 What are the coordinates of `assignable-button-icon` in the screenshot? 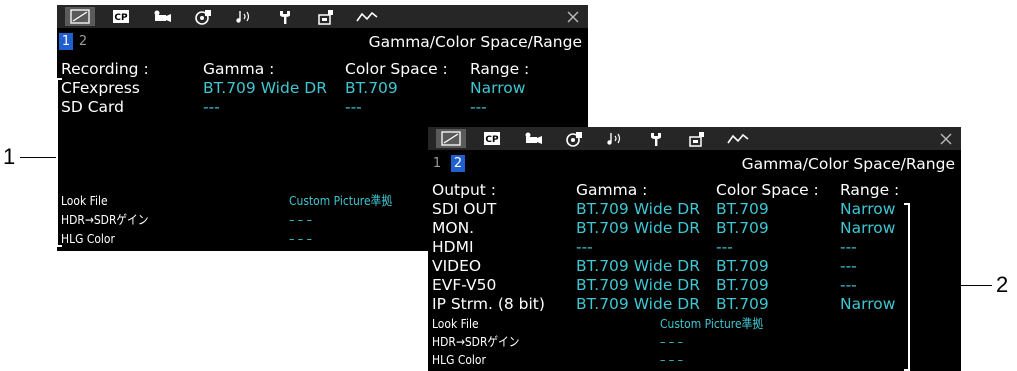 It's located at (696, 139).